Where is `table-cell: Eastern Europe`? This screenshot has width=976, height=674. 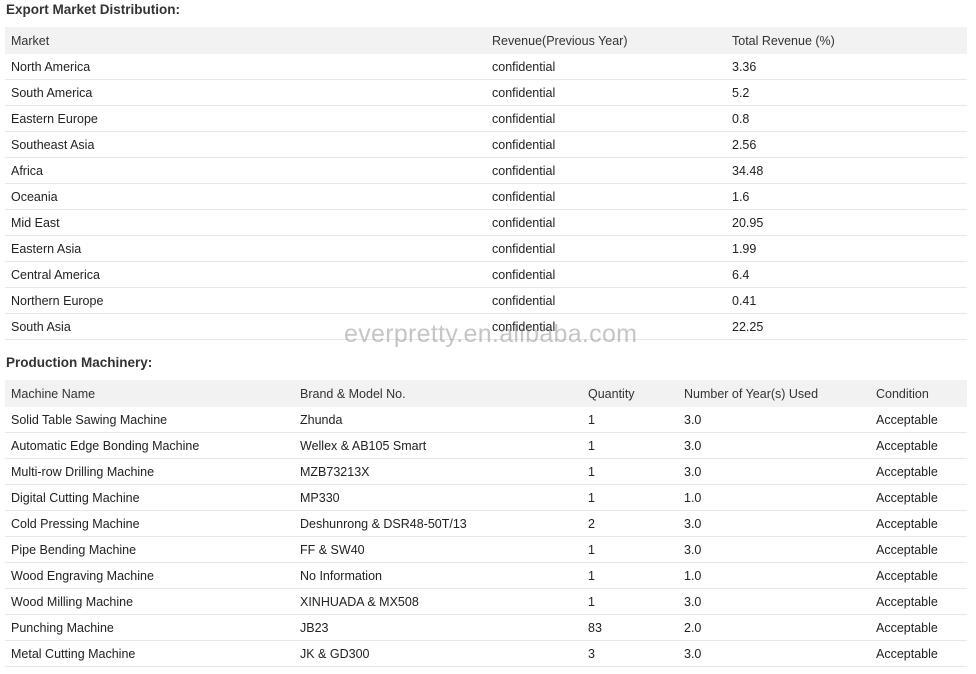 table-cell: Eastern Europe is located at coordinates (245, 118).